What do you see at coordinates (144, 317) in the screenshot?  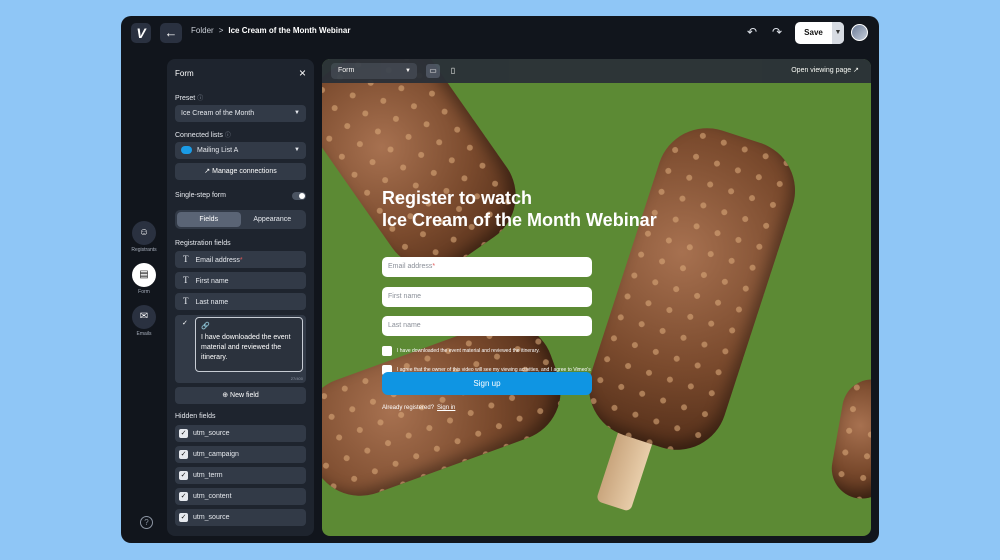 I see `mail-icon: ✉` at bounding box center [144, 317].